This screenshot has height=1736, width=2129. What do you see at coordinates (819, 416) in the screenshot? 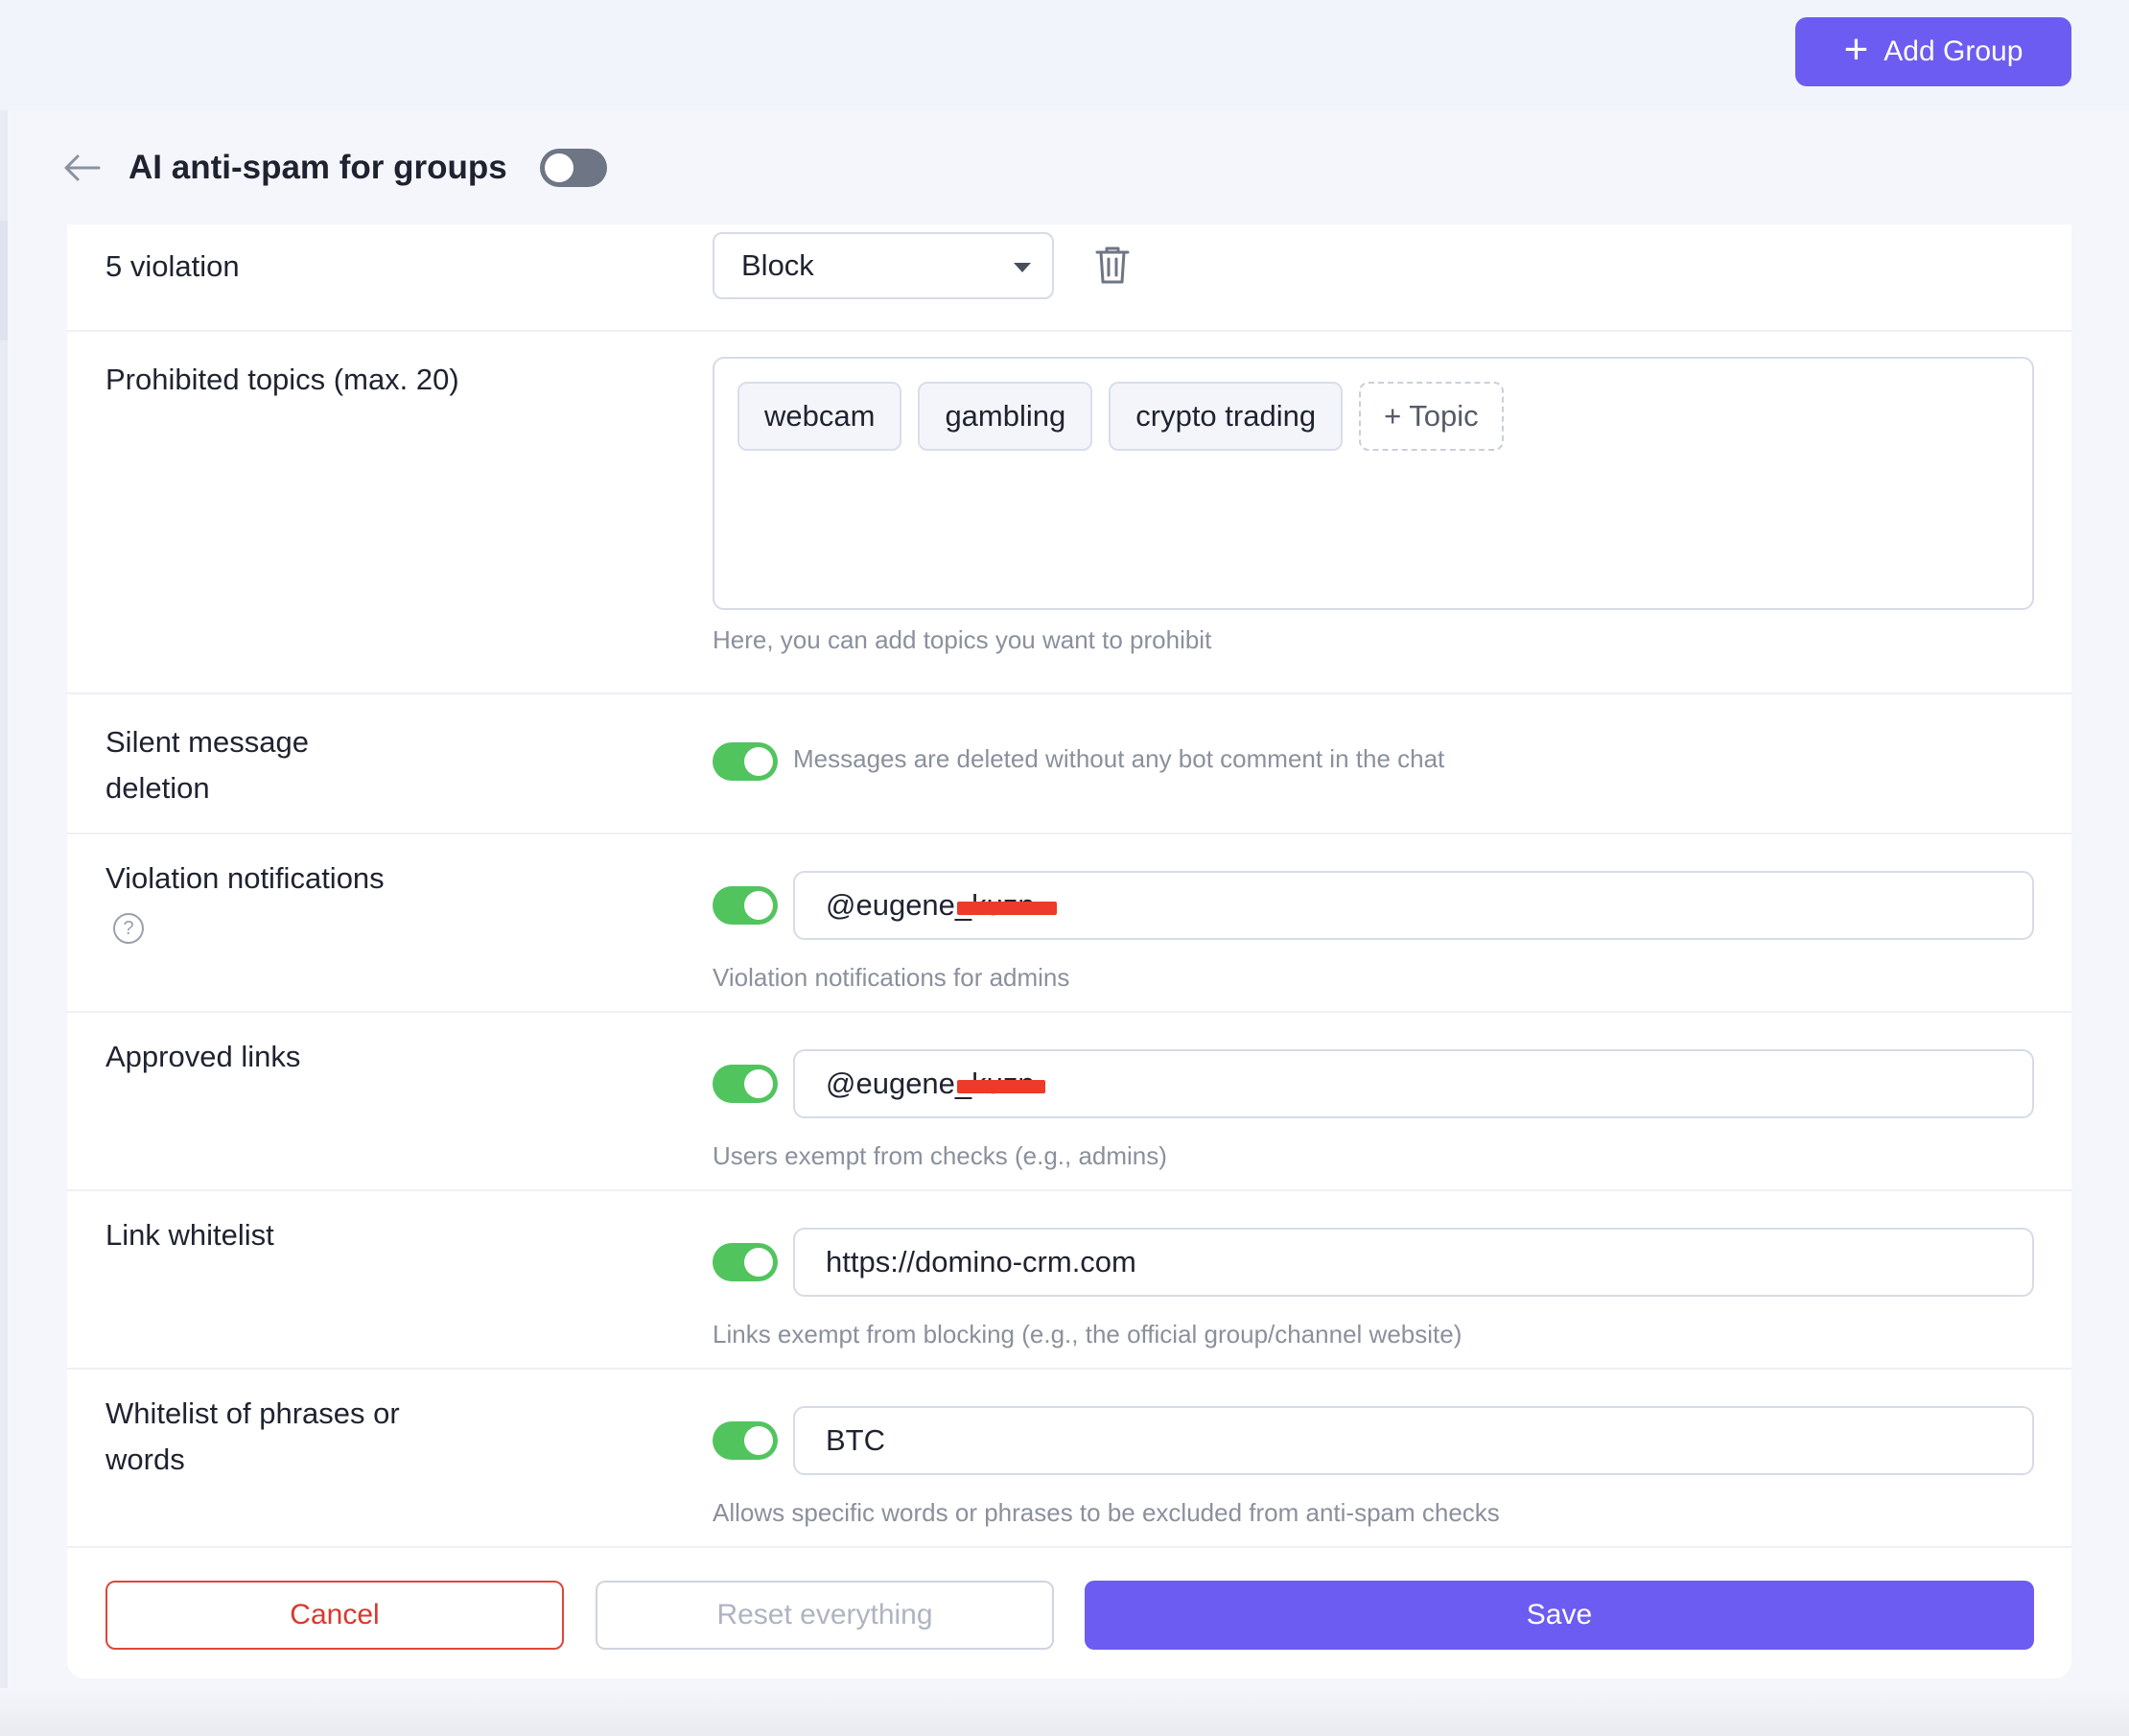
I see `topic-chip: webcam` at bounding box center [819, 416].